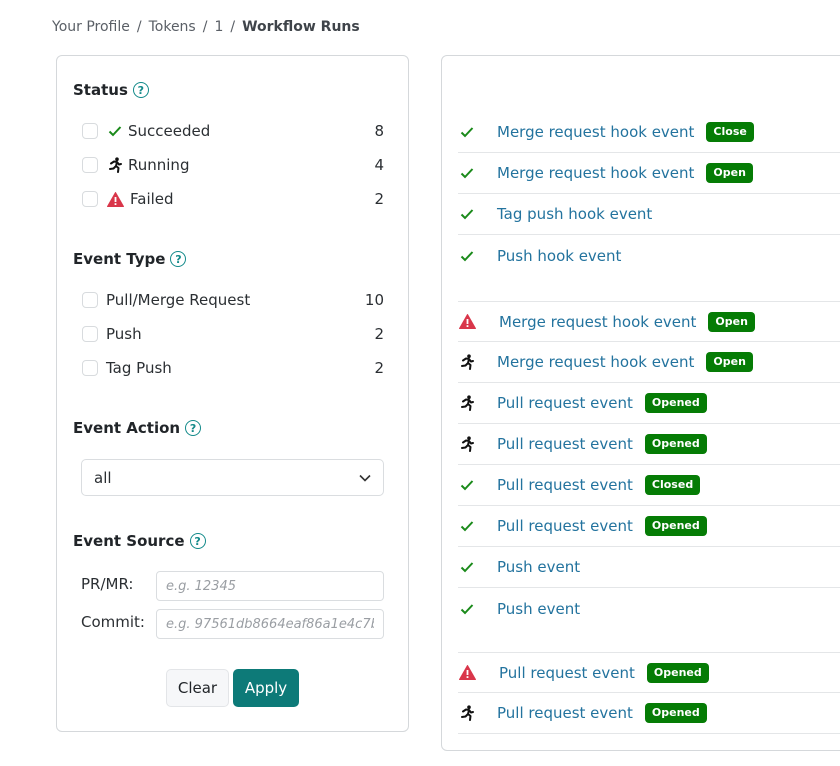  I want to click on clear-button: Clear, so click(197, 688).